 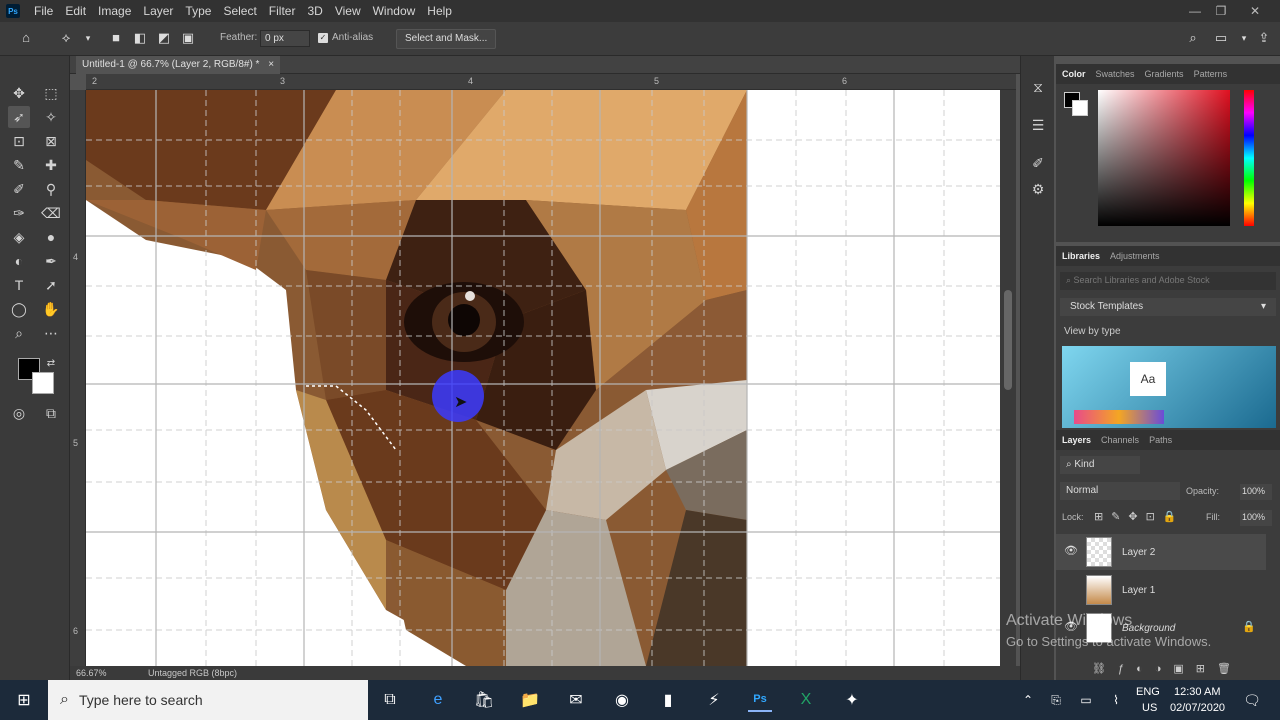 I want to click on clock-time: 12:30 AM, so click(x=1197, y=692).